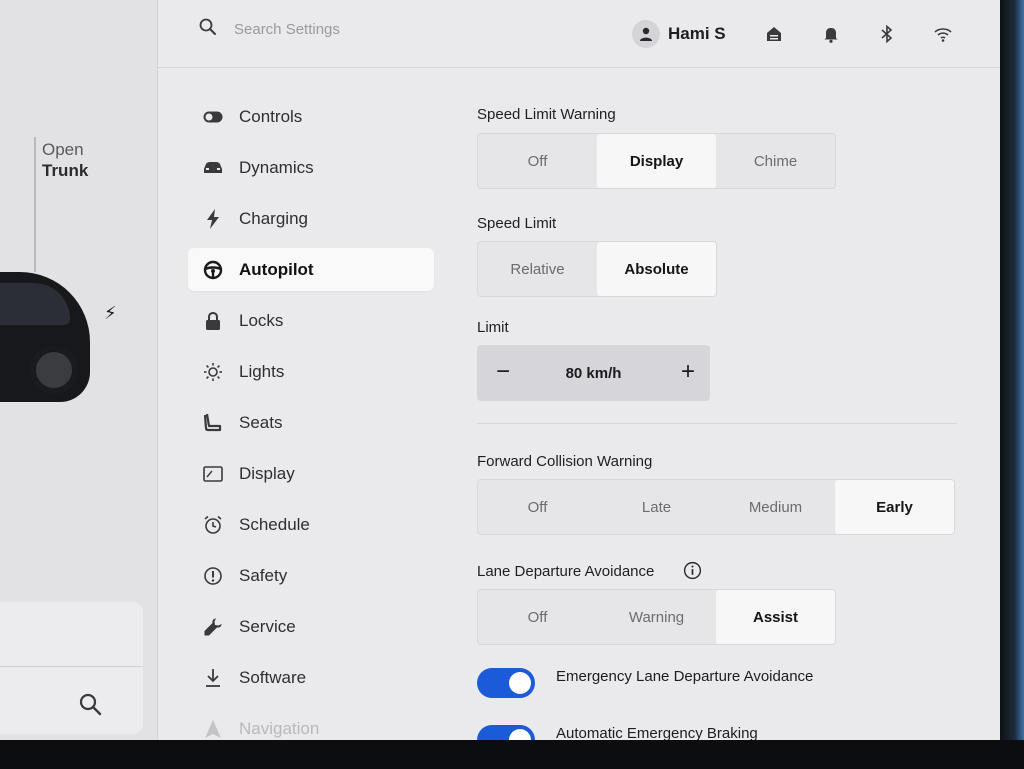  Describe the element at coordinates (213, 168) in the screenshot. I see `car-icon` at that location.